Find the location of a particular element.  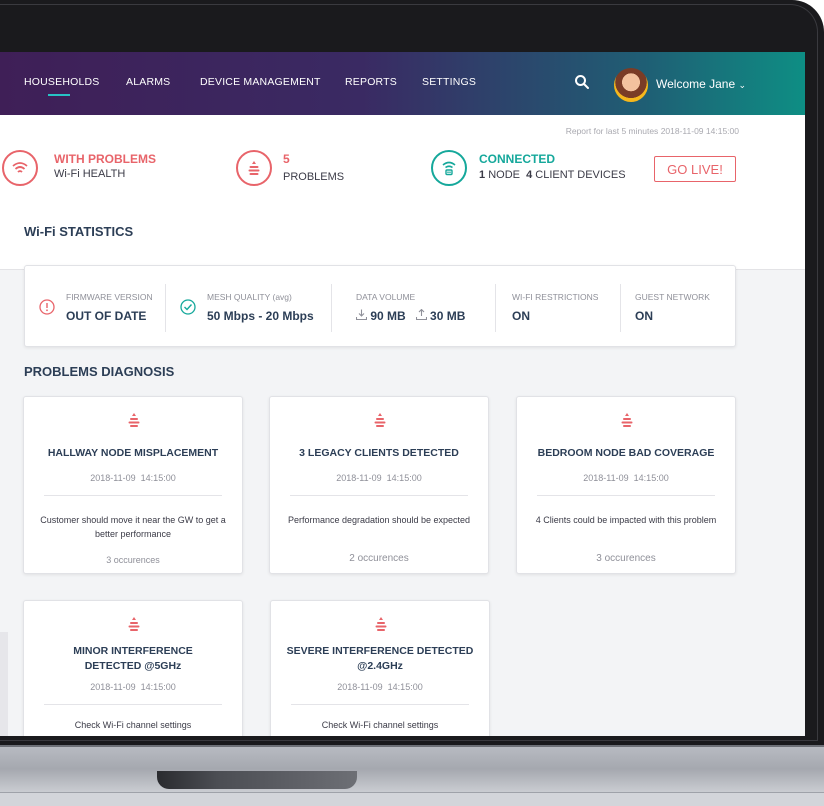

laptop-hinge is located at coordinates (412, 746).